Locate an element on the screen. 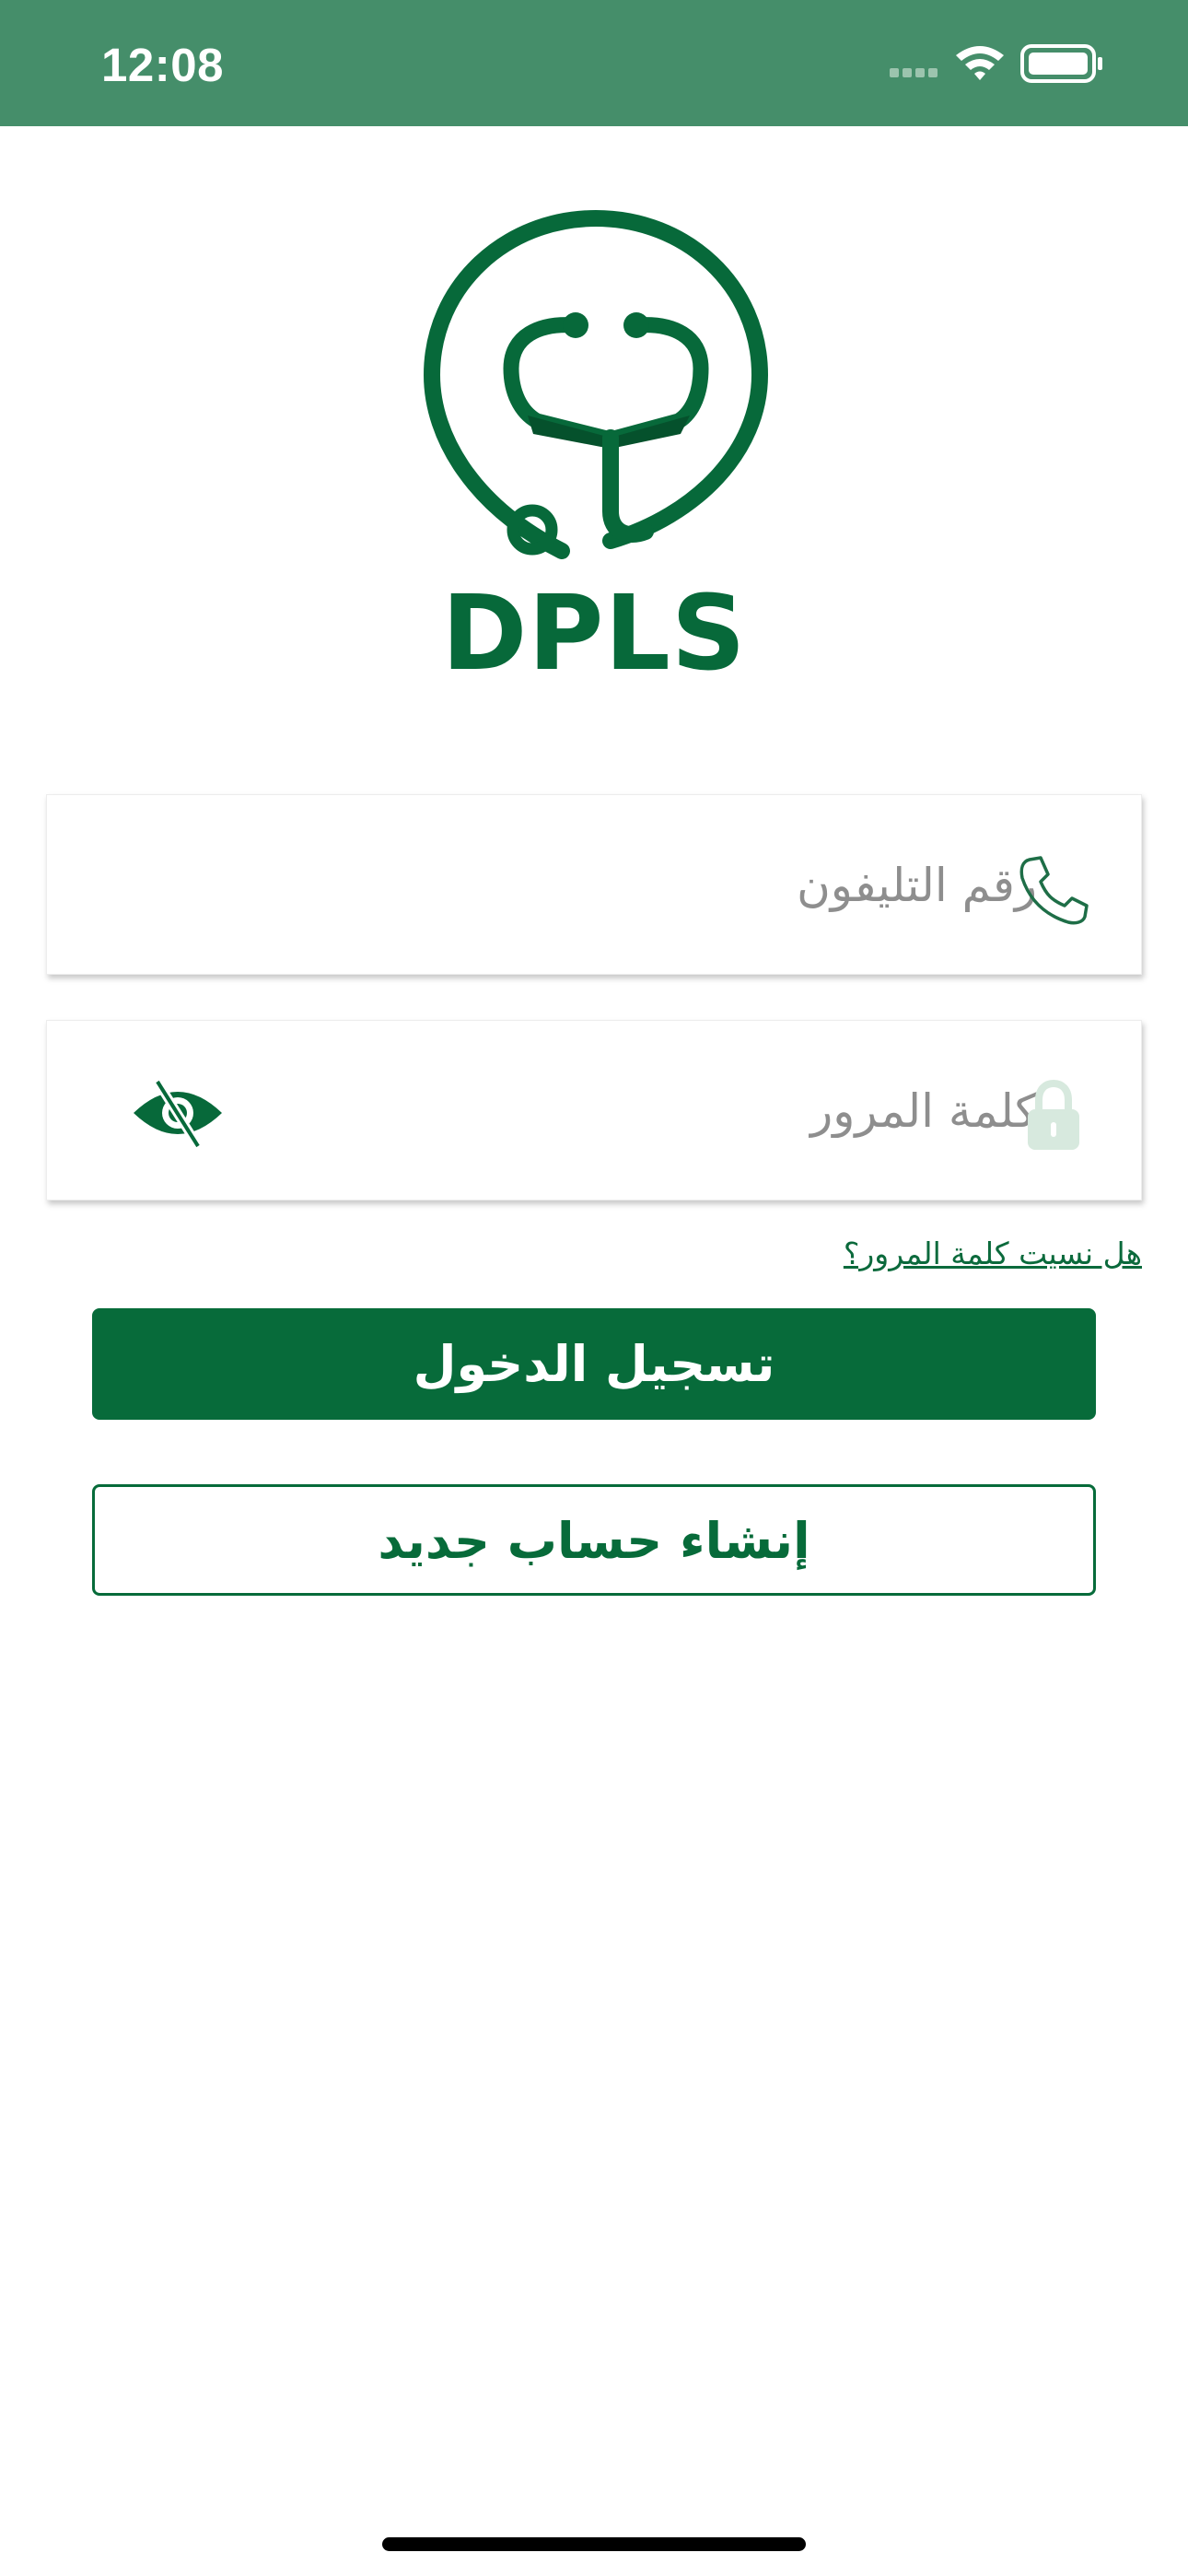 The image size is (1188, 2576). status-bar: 12:08 is located at coordinates (594, 63).